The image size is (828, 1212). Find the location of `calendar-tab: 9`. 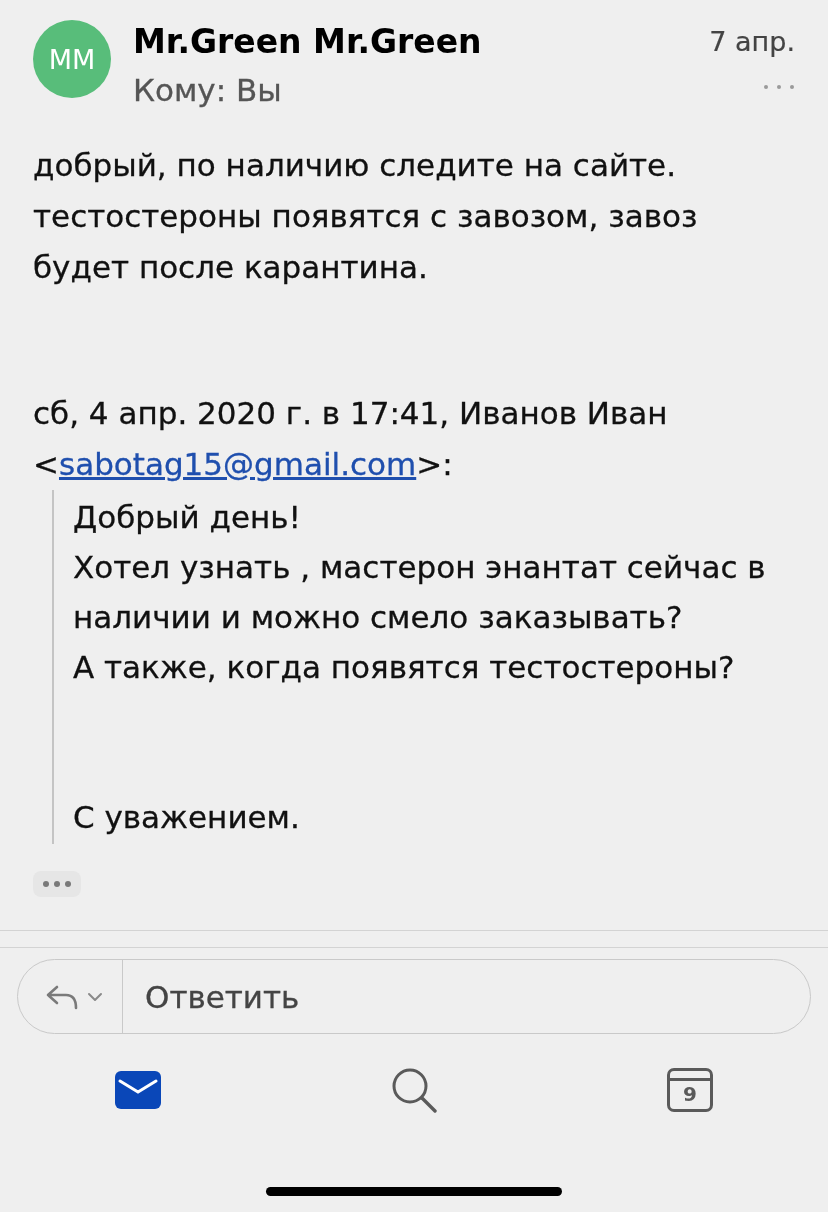

calendar-tab: 9 is located at coordinates (690, 1090).